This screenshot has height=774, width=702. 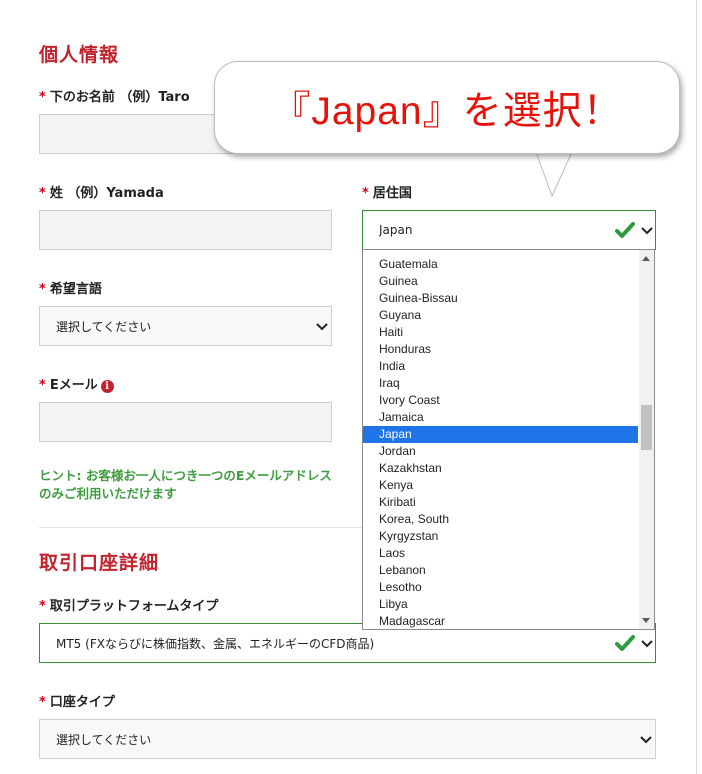 I want to click on scroll-up-arrow-icon, so click(x=646, y=258).